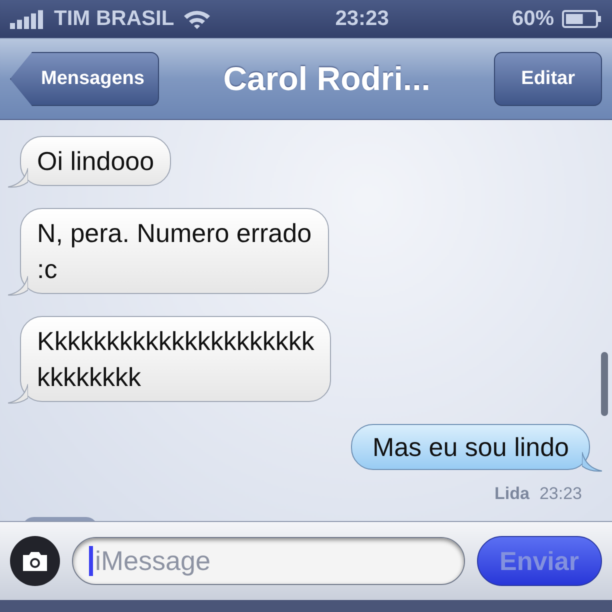 This screenshot has height=612, width=612. I want to click on camera-button, so click(35, 561).